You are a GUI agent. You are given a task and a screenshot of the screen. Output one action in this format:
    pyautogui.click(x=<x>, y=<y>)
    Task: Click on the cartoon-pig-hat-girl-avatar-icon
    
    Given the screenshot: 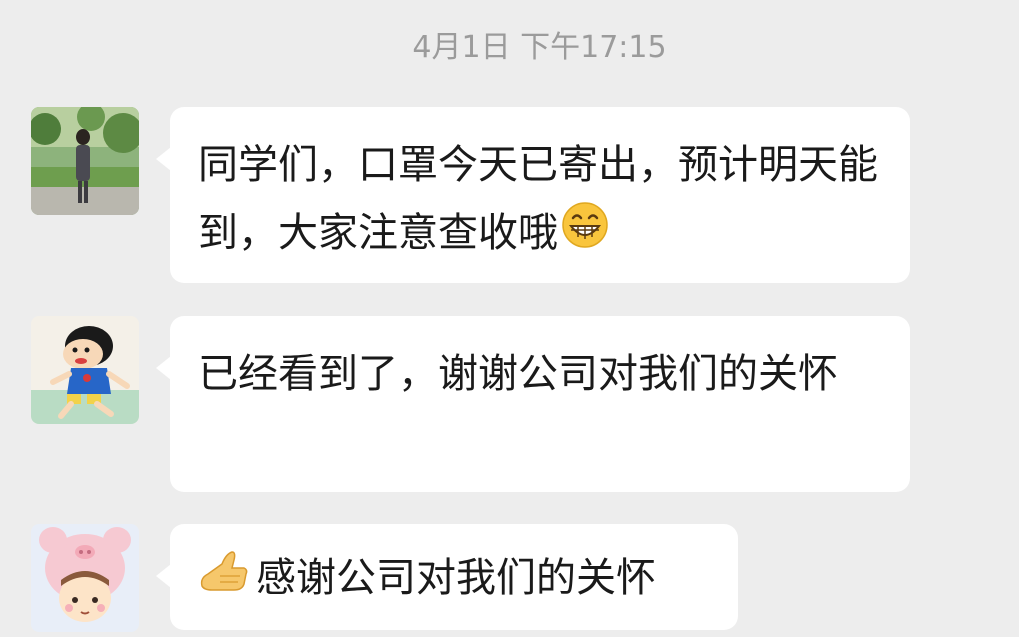 What is the action you would take?
    pyautogui.click(x=85, y=578)
    